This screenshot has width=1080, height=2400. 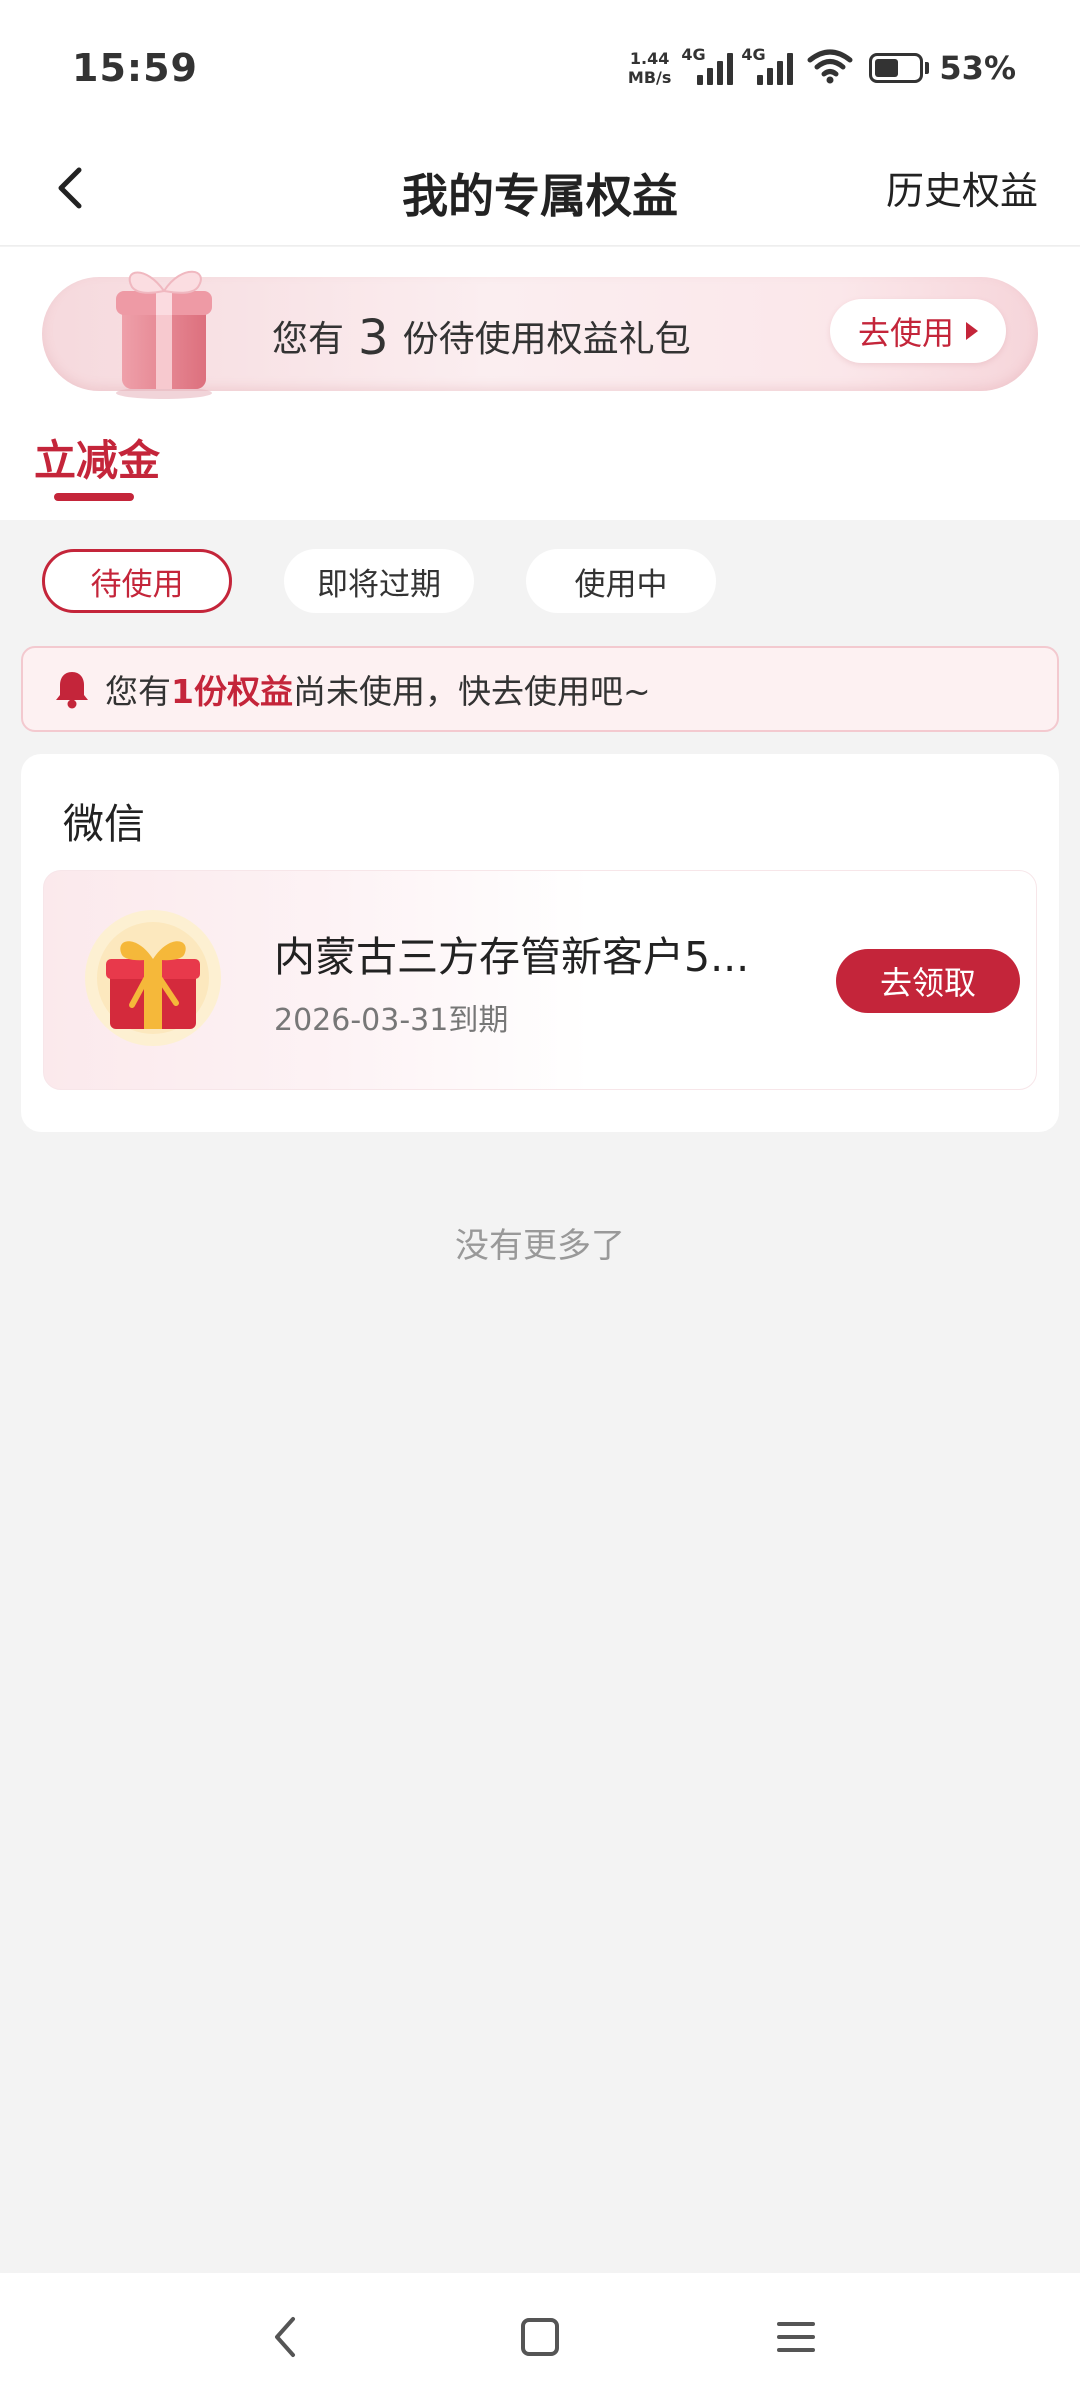 I want to click on notice-prefix: 您有, so click(x=138, y=691).